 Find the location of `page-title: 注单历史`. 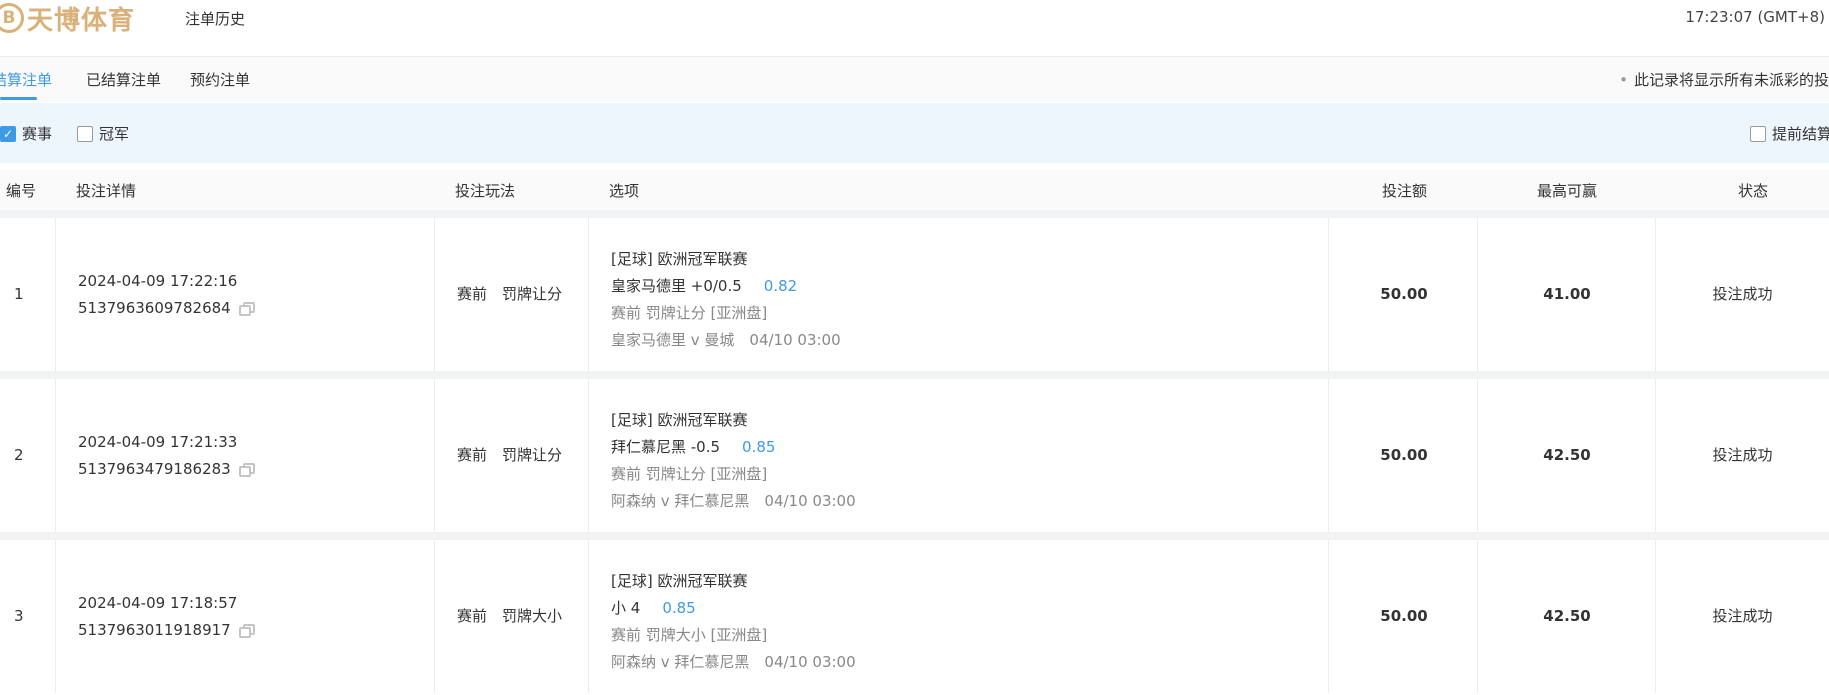

page-title: 注单历史 is located at coordinates (215, 19).